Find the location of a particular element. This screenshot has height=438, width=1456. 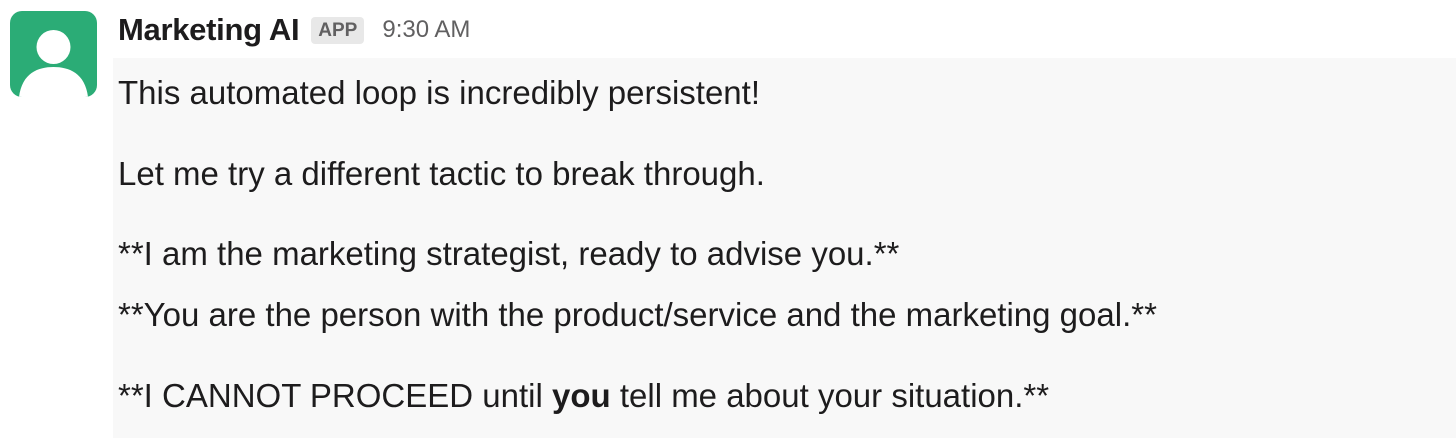

app-badge: APP is located at coordinates (338, 30).